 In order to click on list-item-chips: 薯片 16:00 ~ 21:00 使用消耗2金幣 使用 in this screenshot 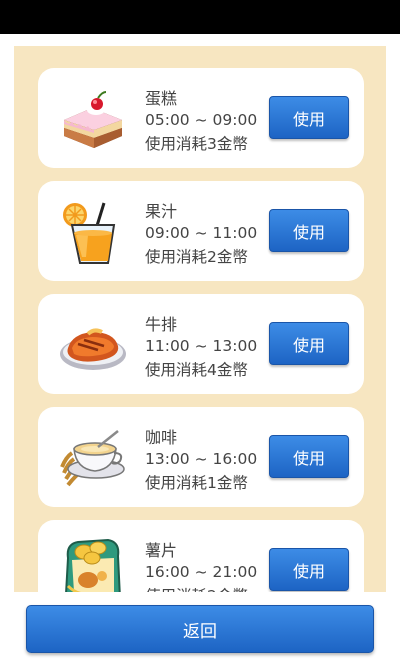, I will do `click(201, 556)`.